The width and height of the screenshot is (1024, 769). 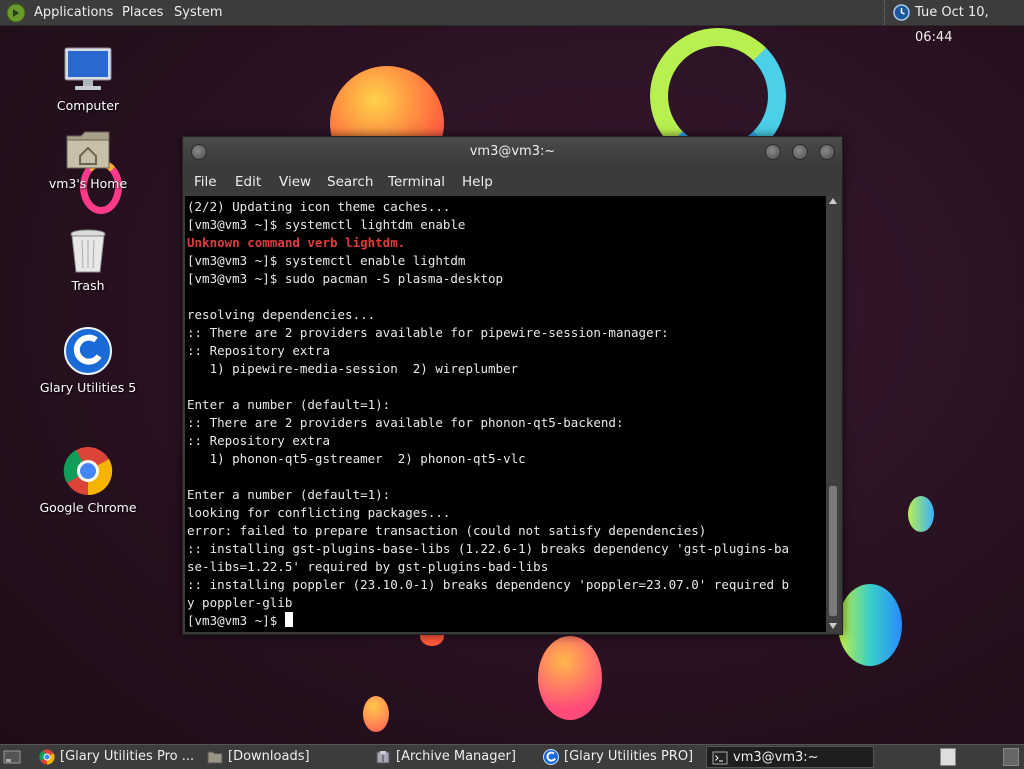 What do you see at coordinates (456, 756) in the screenshot?
I see `taskbar-button-label: [Archive Manager]` at bounding box center [456, 756].